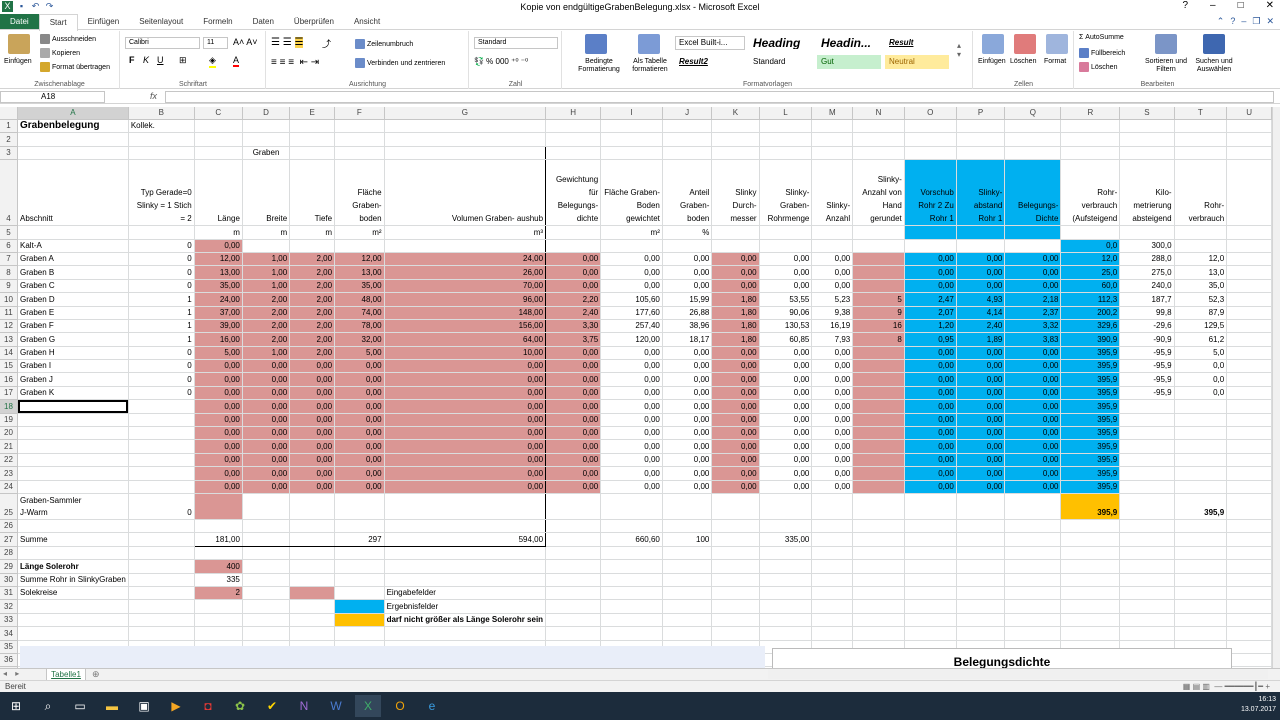  What do you see at coordinates (215, 43) in the screenshot?
I see `font-size-select: 11` at bounding box center [215, 43].